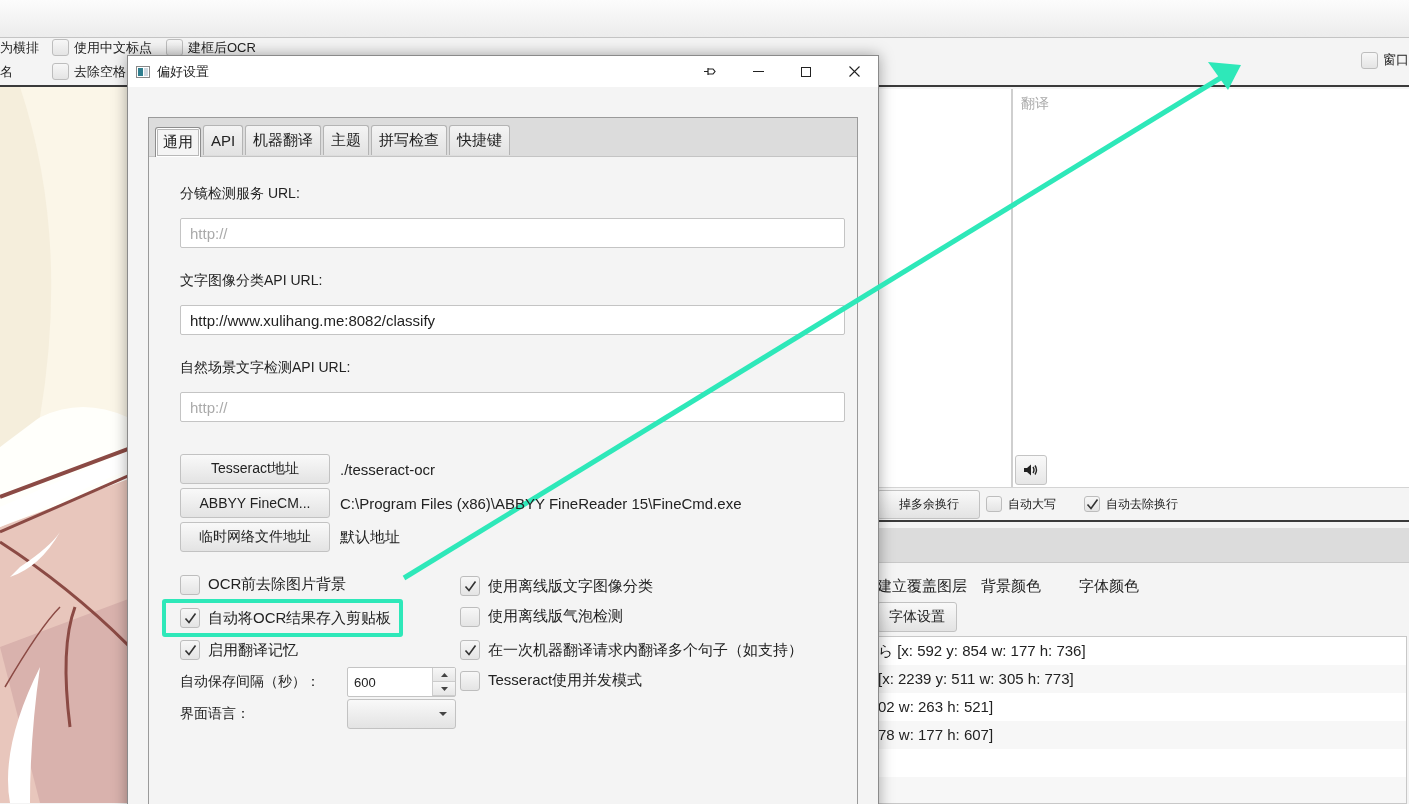  Describe the element at coordinates (555, 616) in the screenshot. I see `checkbox-label: 使用离线版气泡检测` at that location.